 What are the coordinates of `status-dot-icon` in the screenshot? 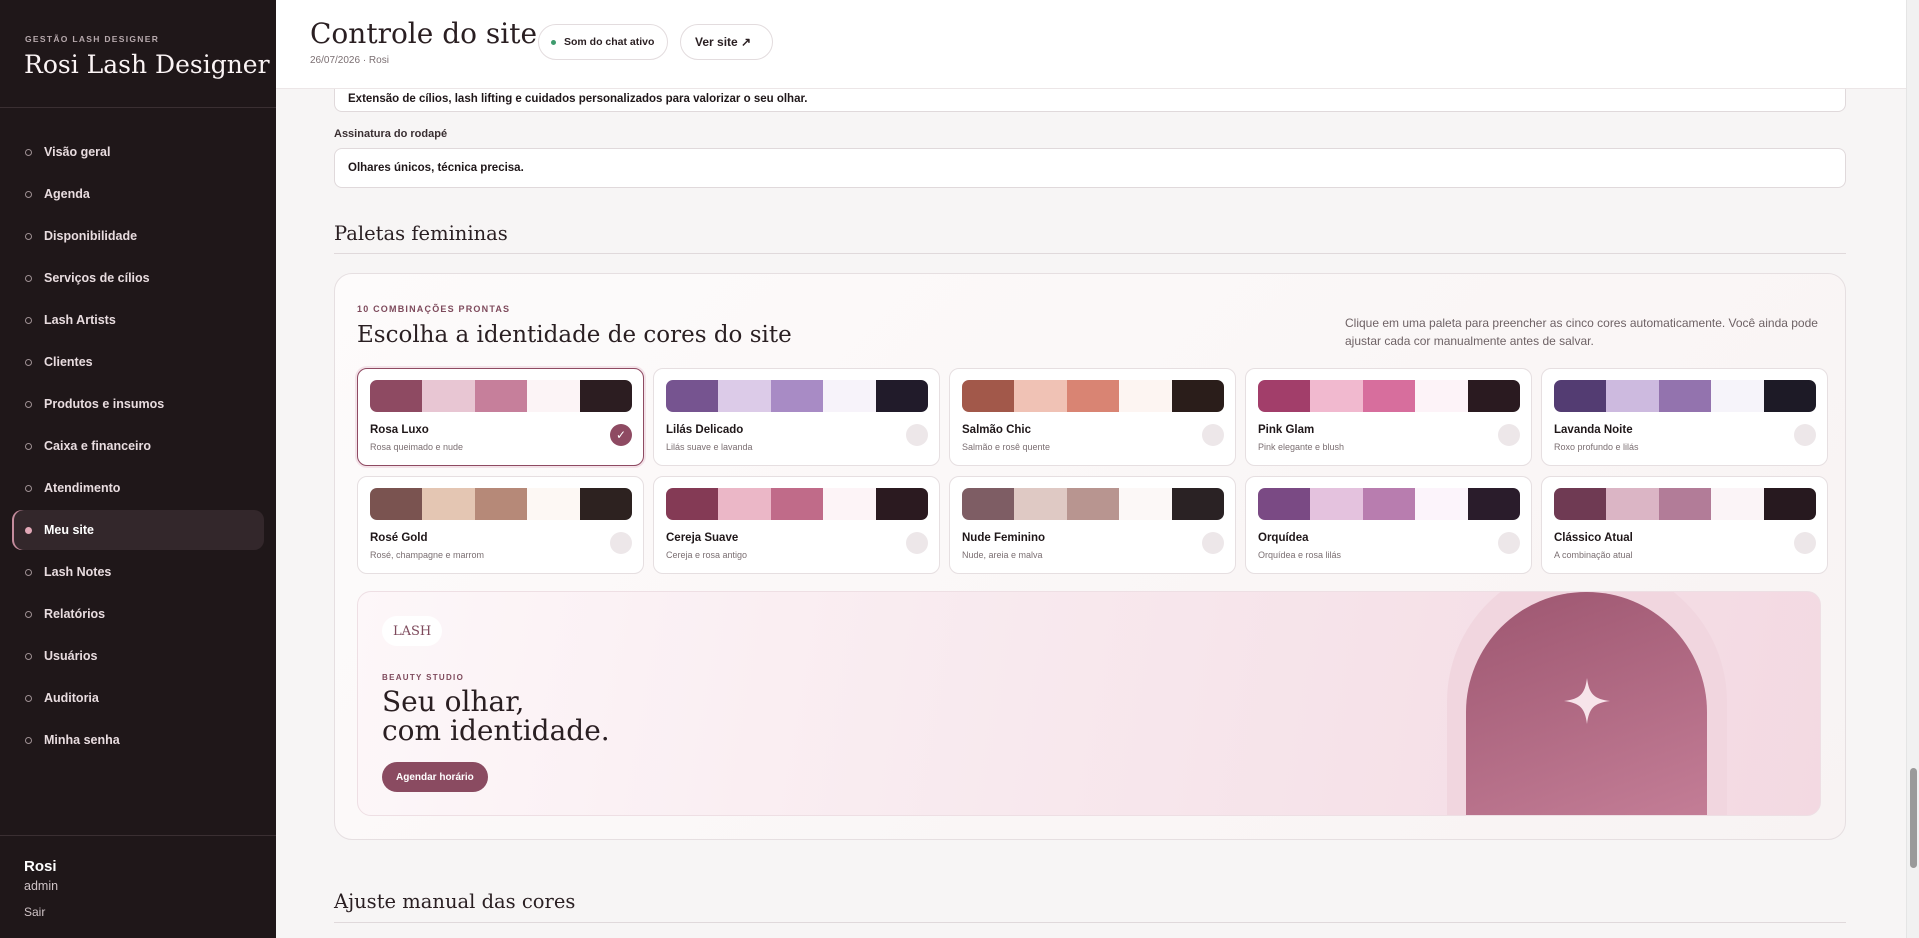 It's located at (553, 42).